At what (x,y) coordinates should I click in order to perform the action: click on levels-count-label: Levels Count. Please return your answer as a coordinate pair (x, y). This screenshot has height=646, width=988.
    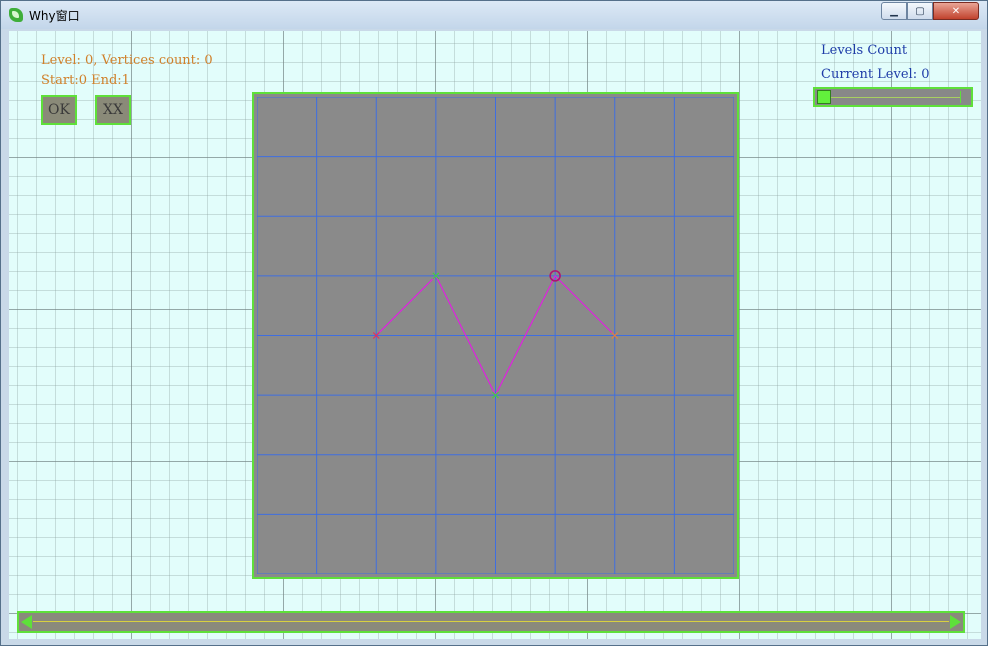
    Looking at the image, I should click on (864, 50).